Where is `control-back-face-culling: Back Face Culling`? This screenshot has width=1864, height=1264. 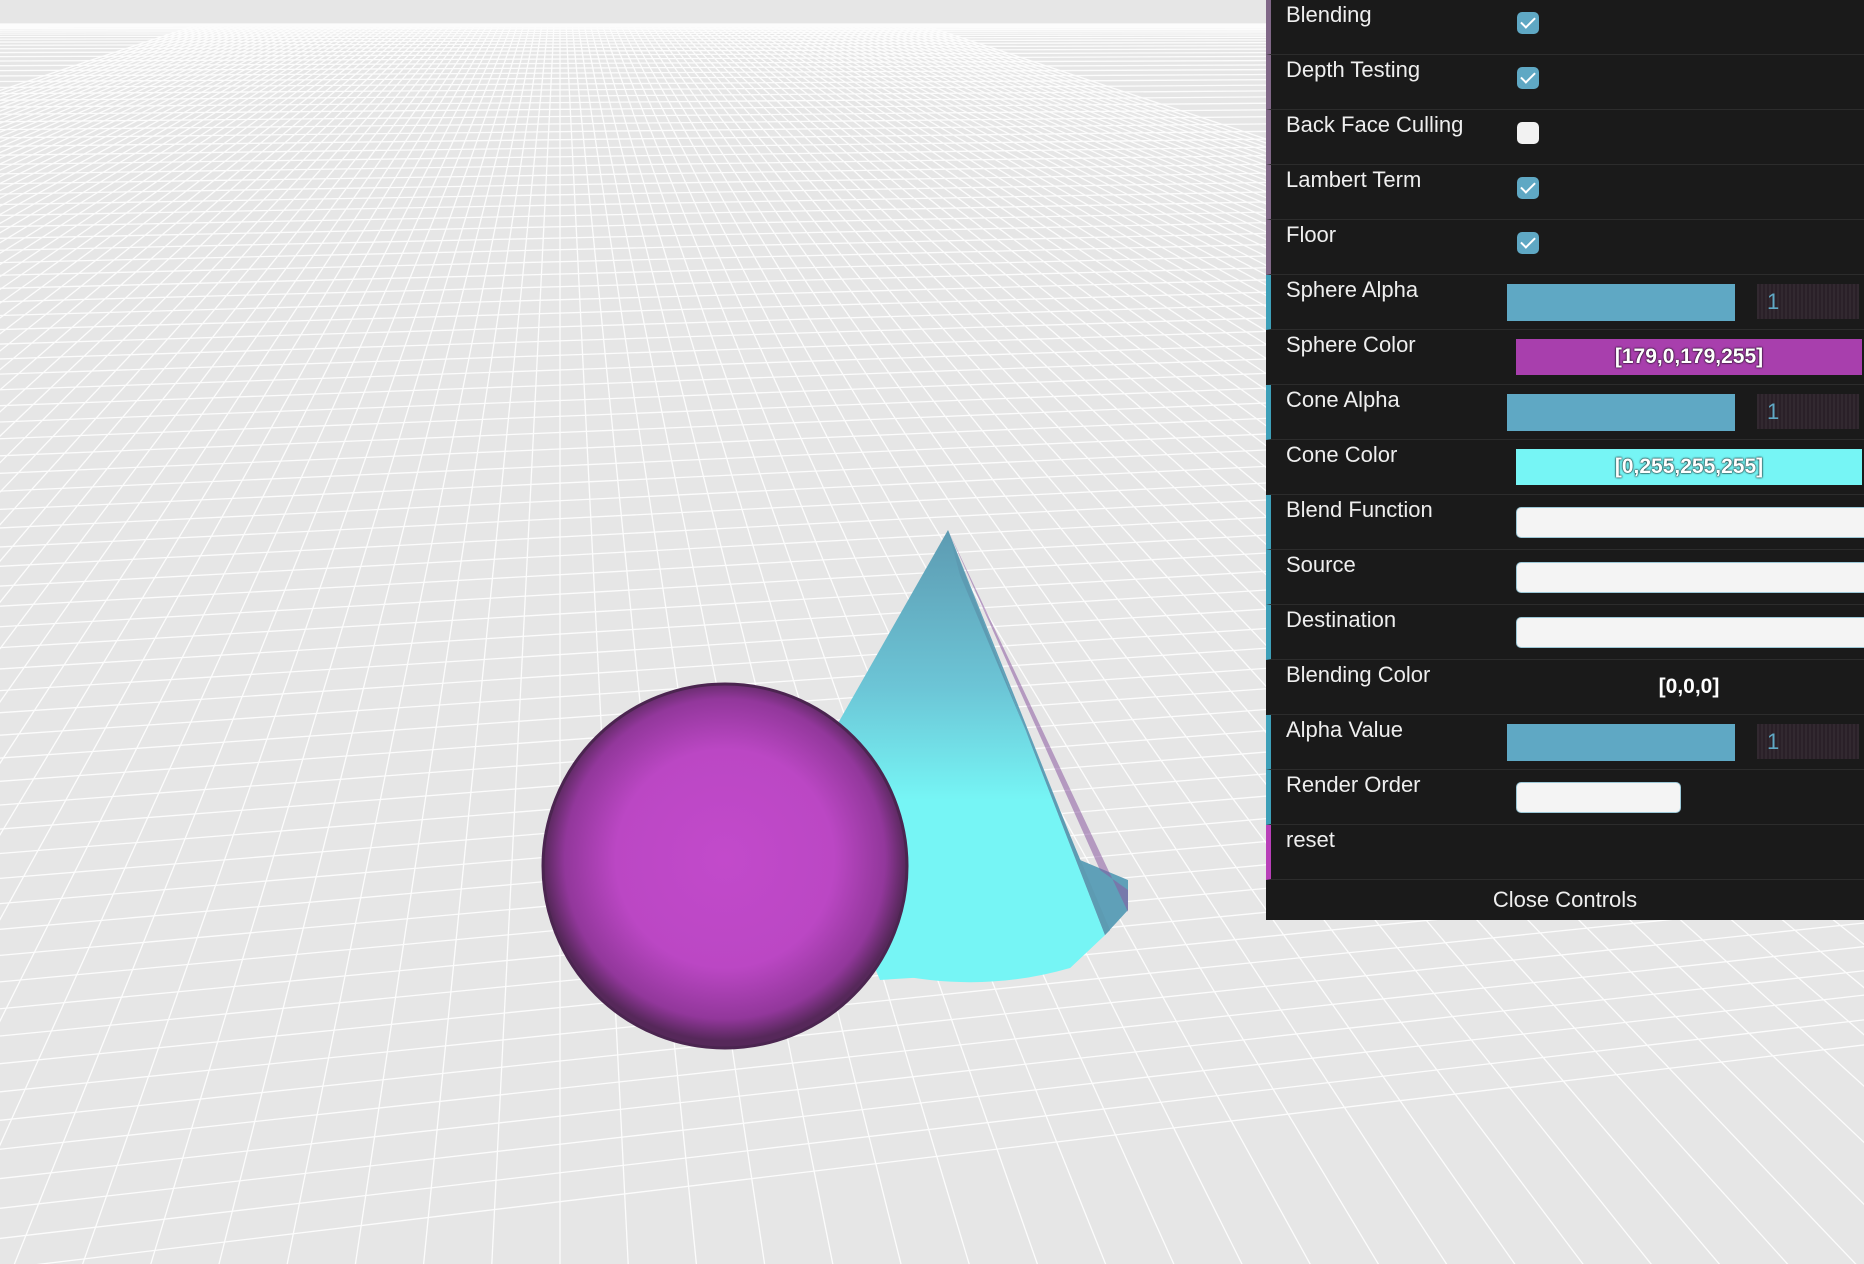 control-back-face-culling: Back Face Culling is located at coordinates (1565, 137).